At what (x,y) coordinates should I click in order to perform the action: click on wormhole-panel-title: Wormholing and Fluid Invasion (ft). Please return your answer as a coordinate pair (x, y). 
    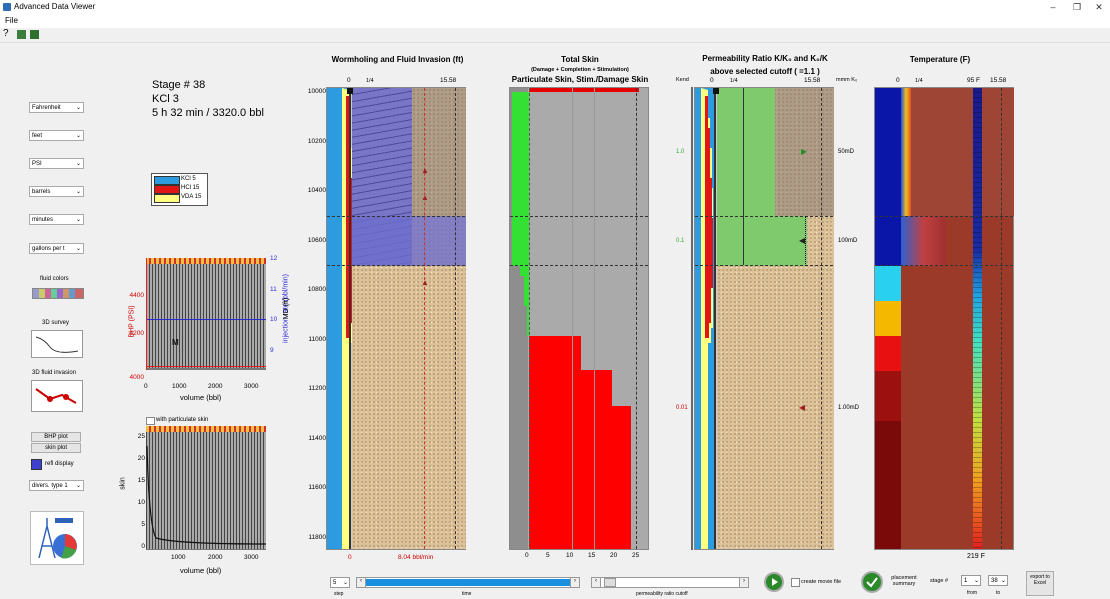
    Looking at the image, I should click on (397, 59).